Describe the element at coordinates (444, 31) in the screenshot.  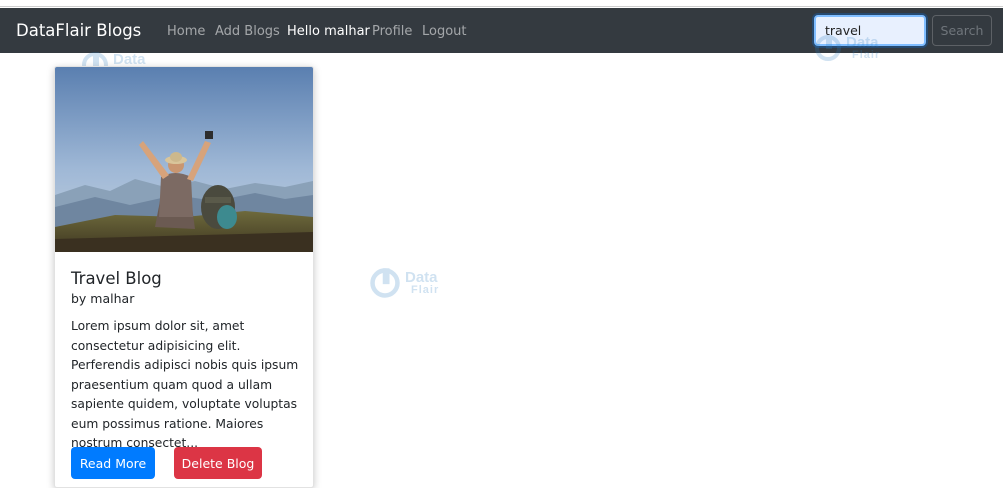
I see `nav-link-logout: Logout` at that location.